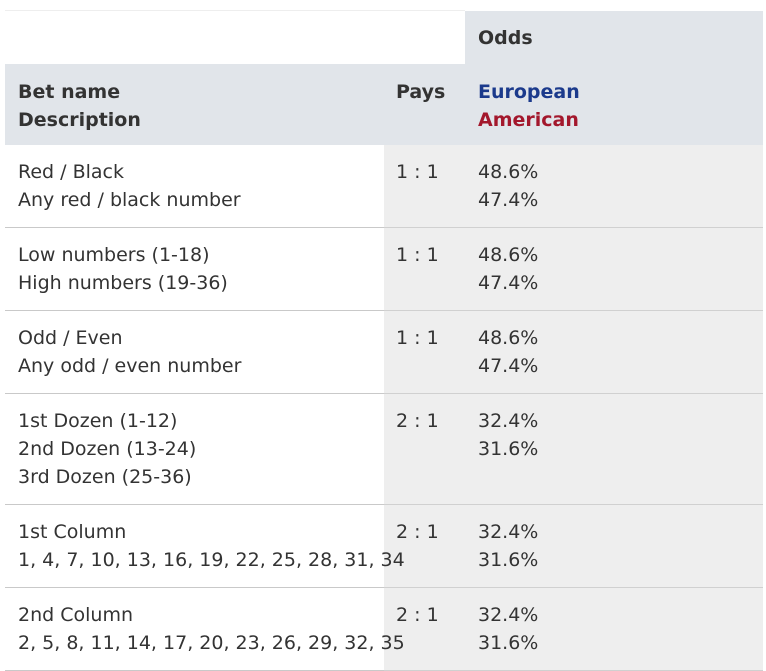 The height and width of the screenshot is (671, 766). What do you see at coordinates (614, 37) in the screenshot?
I see `odds-group-title: Odds` at bounding box center [614, 37].